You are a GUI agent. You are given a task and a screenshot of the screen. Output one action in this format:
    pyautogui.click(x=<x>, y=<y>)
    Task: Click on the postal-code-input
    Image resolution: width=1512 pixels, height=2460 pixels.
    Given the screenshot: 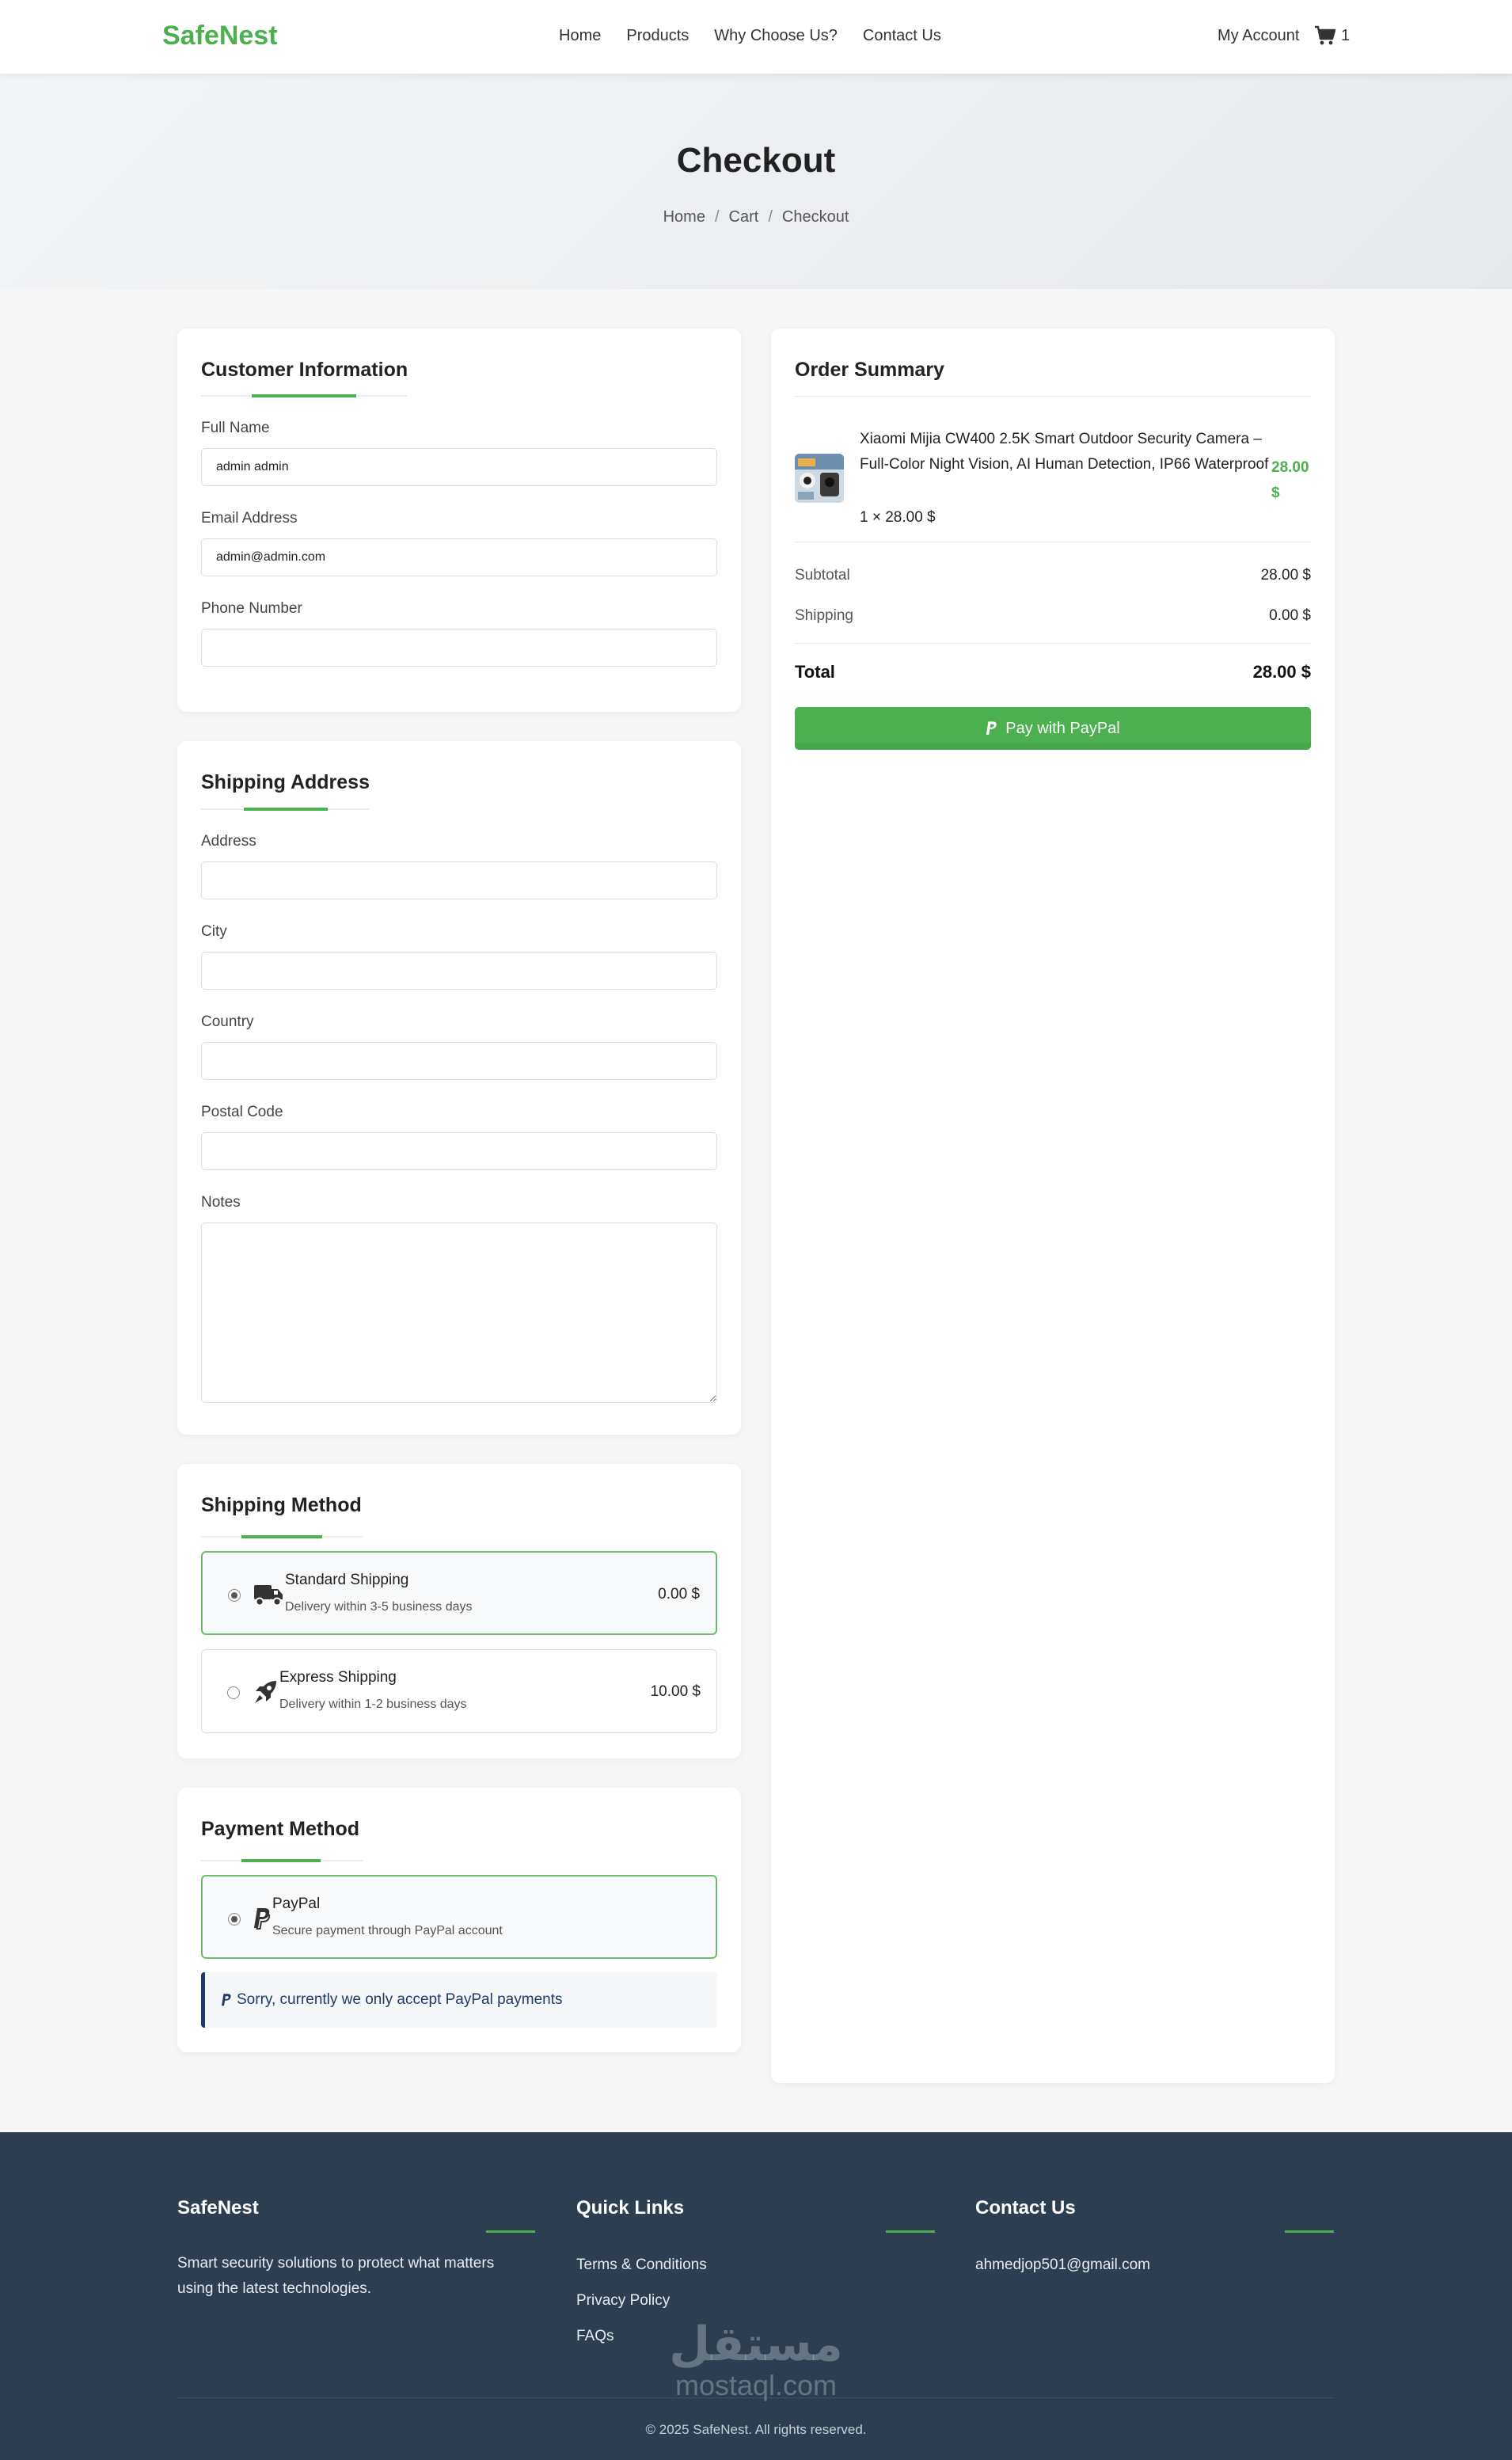 What is the action you would take?
    pyautogui.click(x=459, y=1151)
    